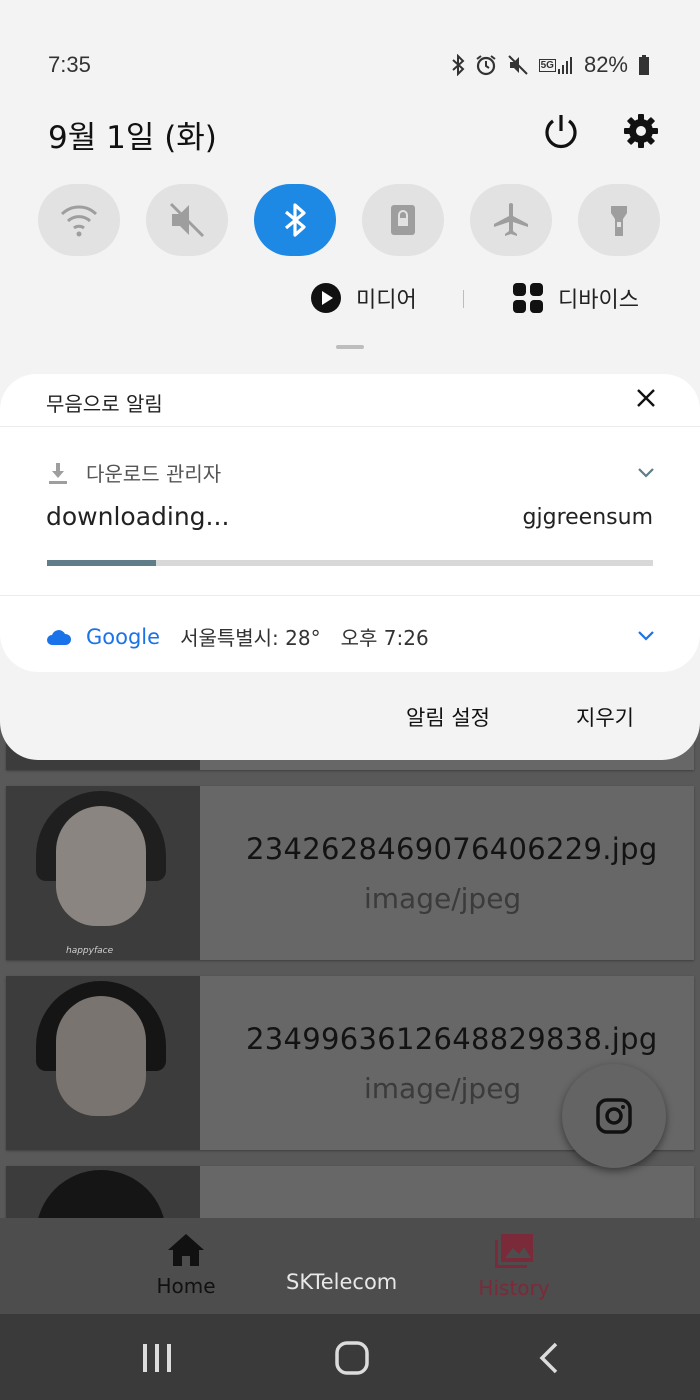 This screenshot has width=700, height=1400. I want to click on list-item, so click(350, 1196).